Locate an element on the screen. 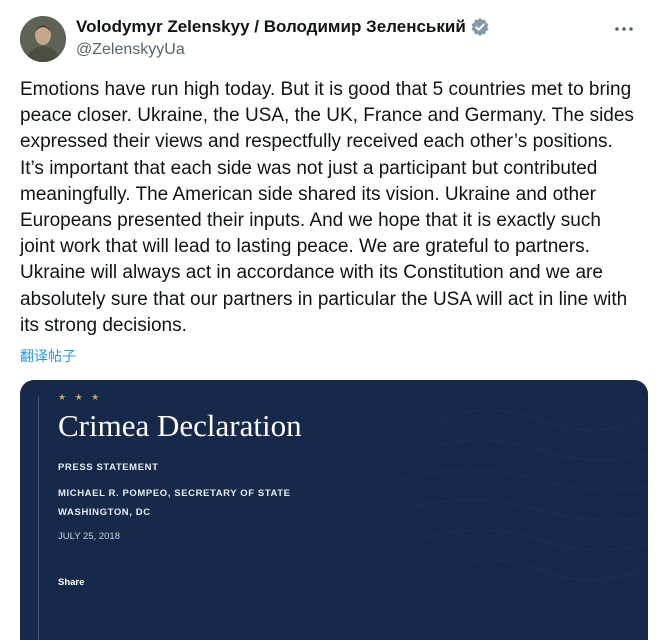 This screenshot has height=640, width=660. card-title: Crimea Declaration is located at coordinates (180, 425).